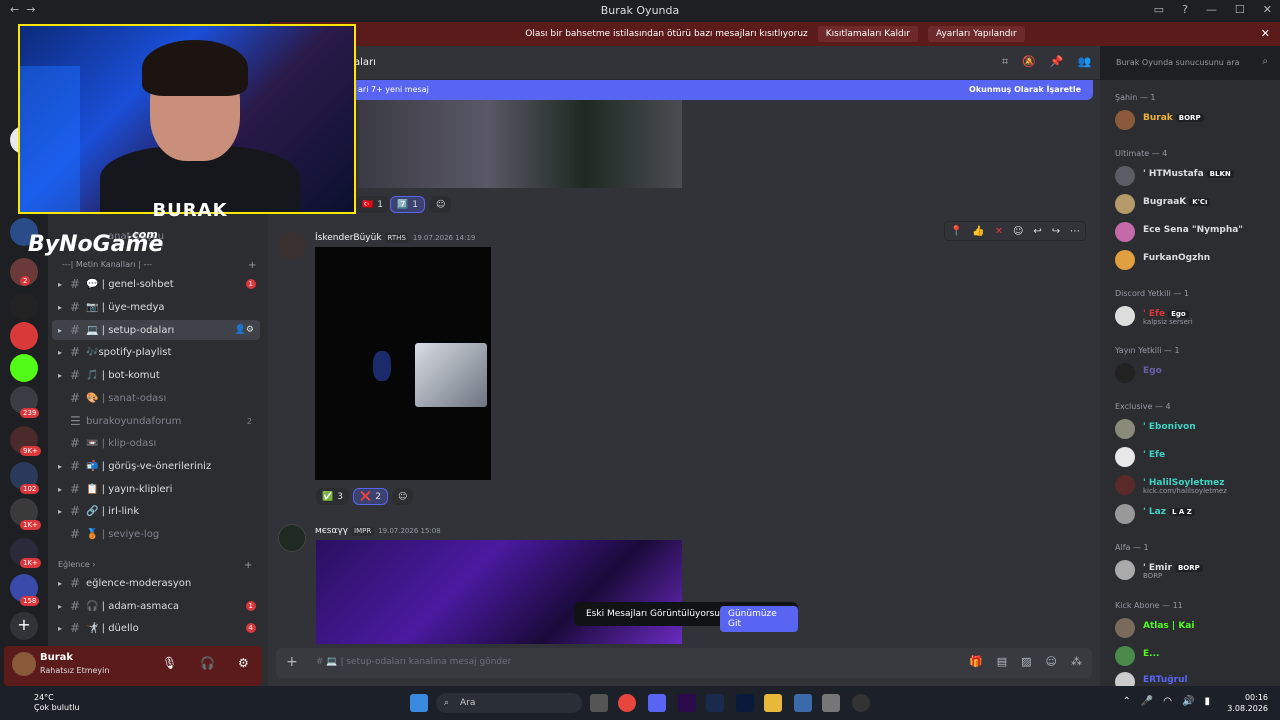 The image size is (1280, 720). I want to click on member-item: Ego, so click(1195, 374).